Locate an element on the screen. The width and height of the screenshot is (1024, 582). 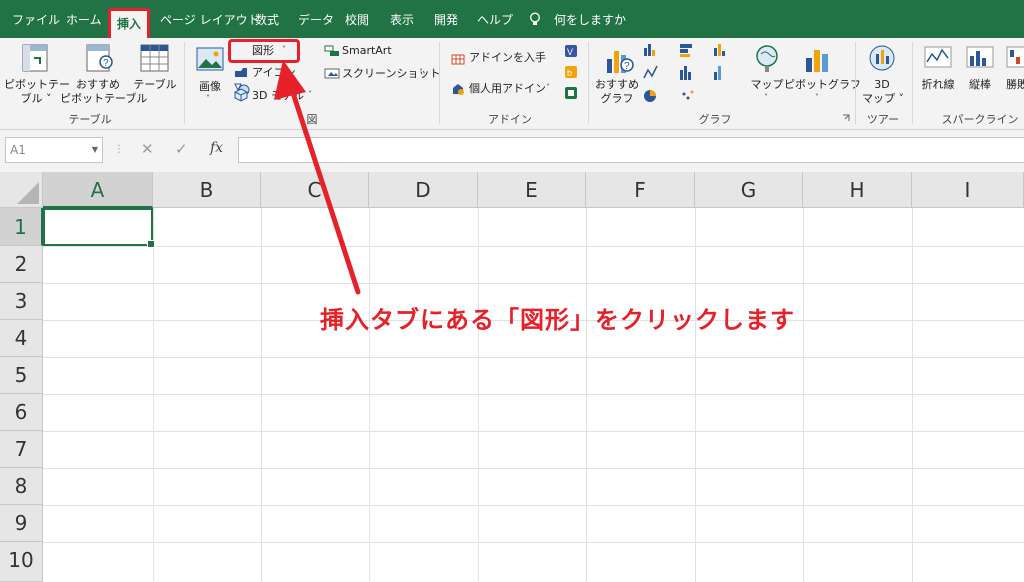
row-header-8: 8 is located at coordinates (21, 486).